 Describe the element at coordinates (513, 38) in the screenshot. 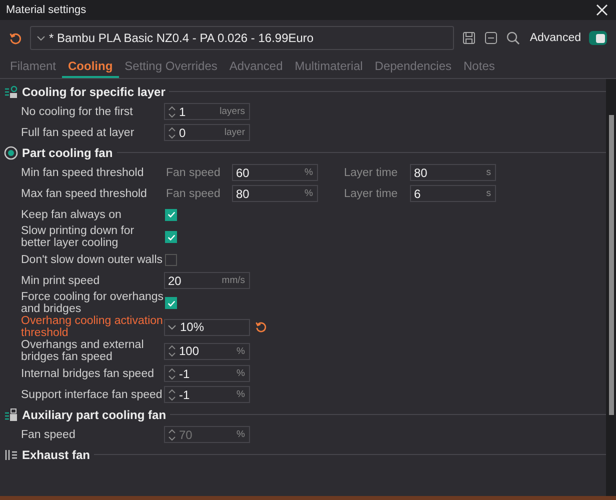

I see `search-icon` at that location.